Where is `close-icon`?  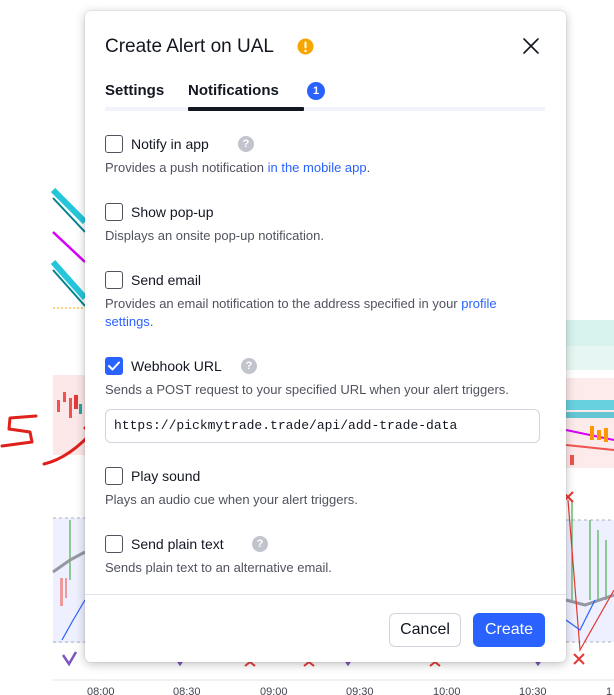 close-icon is located at coordinates (531, 46).